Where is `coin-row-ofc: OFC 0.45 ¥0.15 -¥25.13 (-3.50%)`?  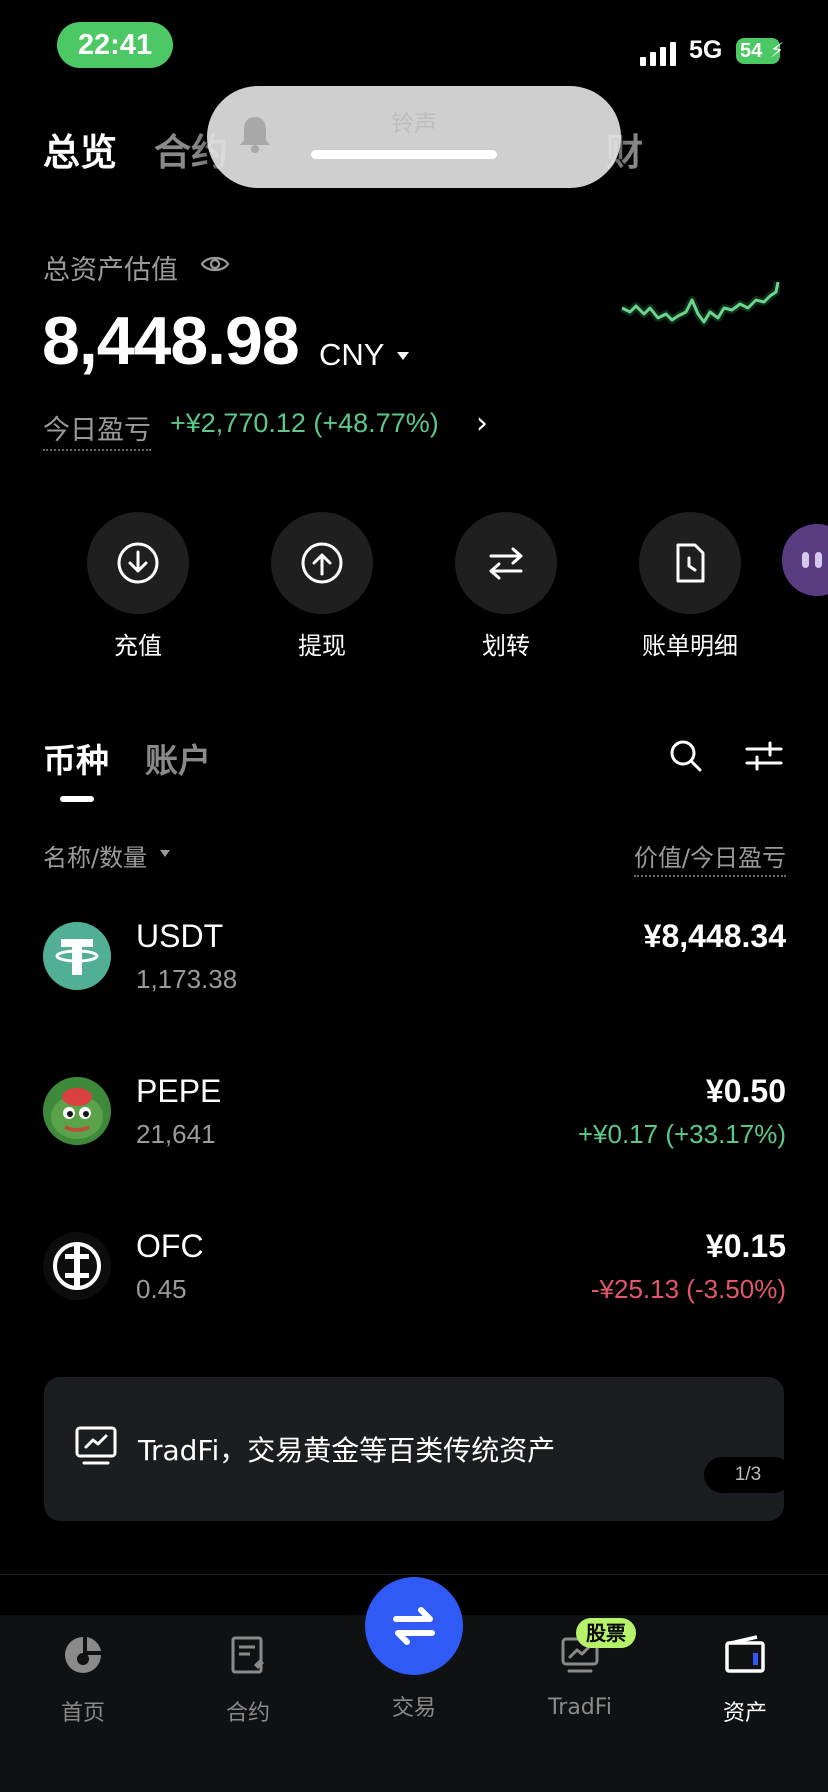
coin-row-ofc: OFC 0.45 ¥0.15 -¥25.13 (-3.50%) is located at coordinates (414, 1275).